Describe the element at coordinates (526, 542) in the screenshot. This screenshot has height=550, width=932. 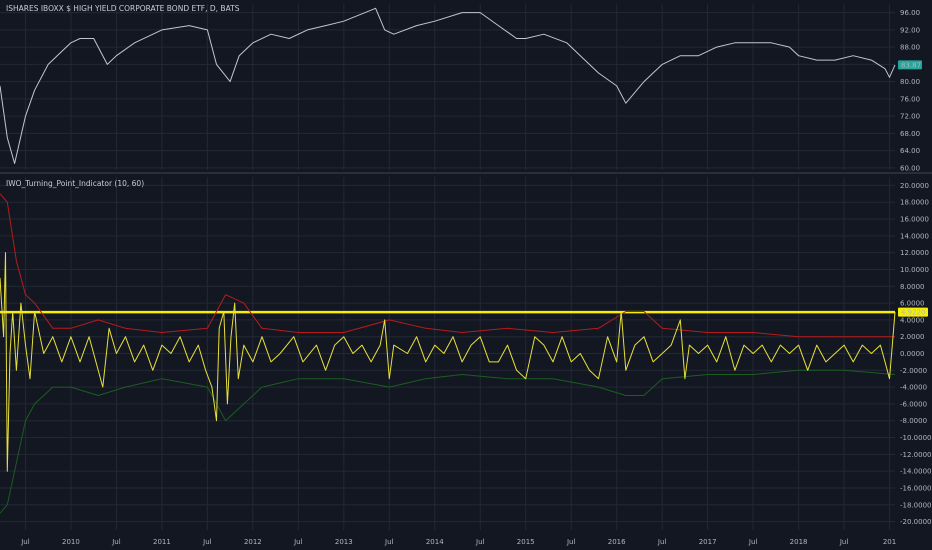
I see `time-tick-label: 2015` at that location.